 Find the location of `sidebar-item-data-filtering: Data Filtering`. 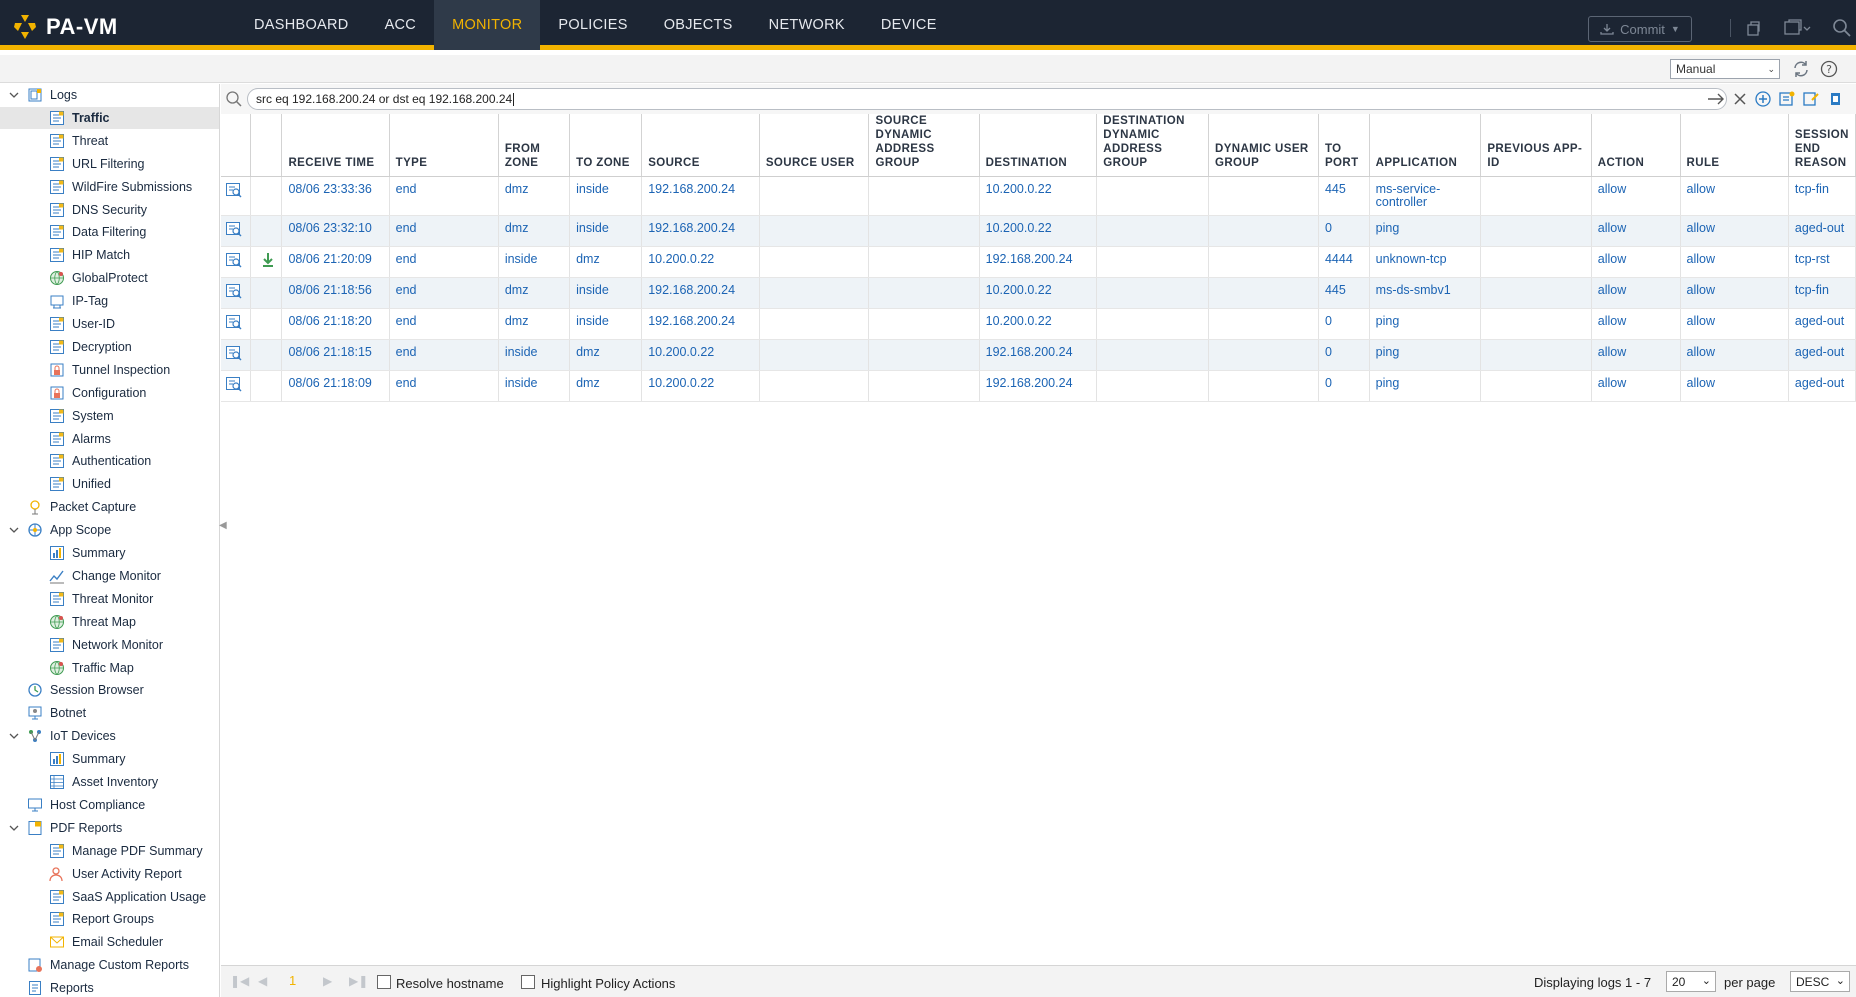

sidebar-item-data-filtering: Data Filtering is located at coordinates (109, 232).